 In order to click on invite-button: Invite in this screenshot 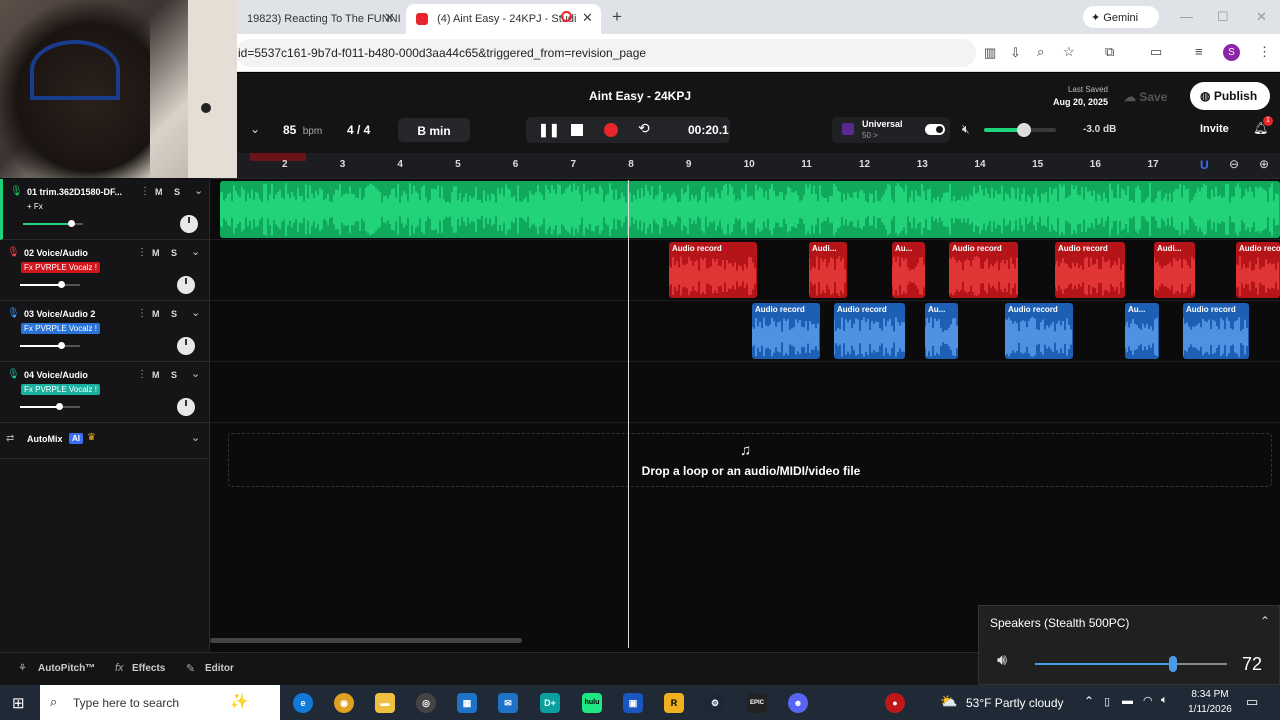, I will do `click(1214, 129)`.